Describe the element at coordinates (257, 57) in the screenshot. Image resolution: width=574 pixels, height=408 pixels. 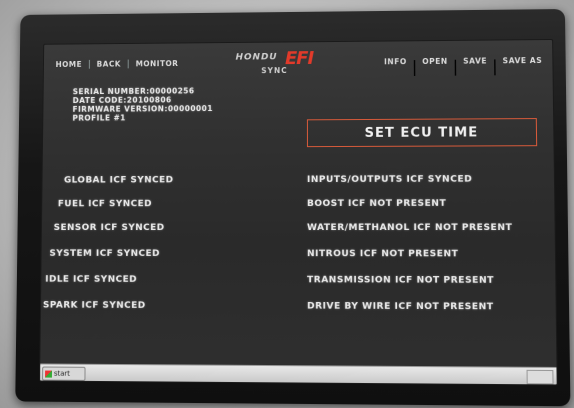
I see `logo-brand: HONDU` at that location.